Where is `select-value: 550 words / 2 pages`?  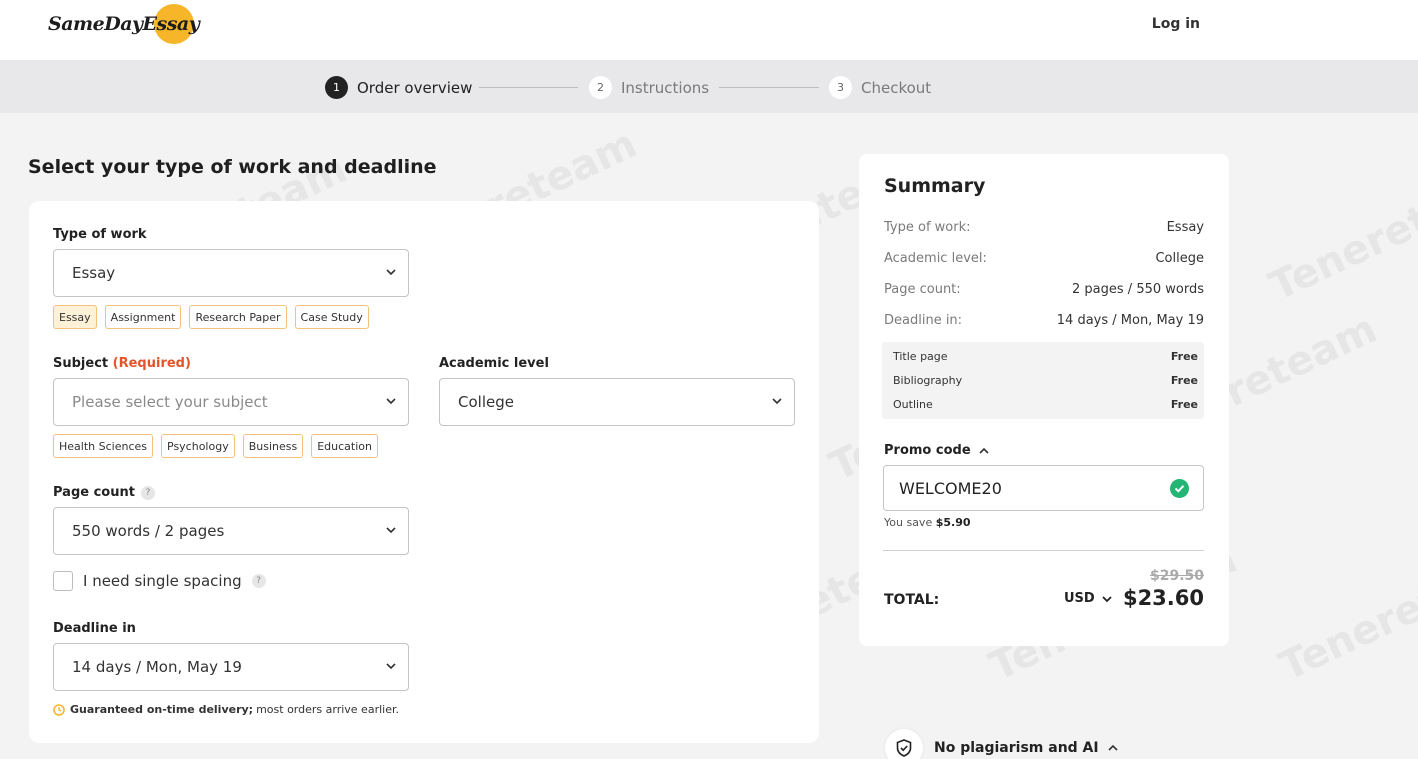 select-value: 550 words / 2 pages is located at coordinates (148, 531).